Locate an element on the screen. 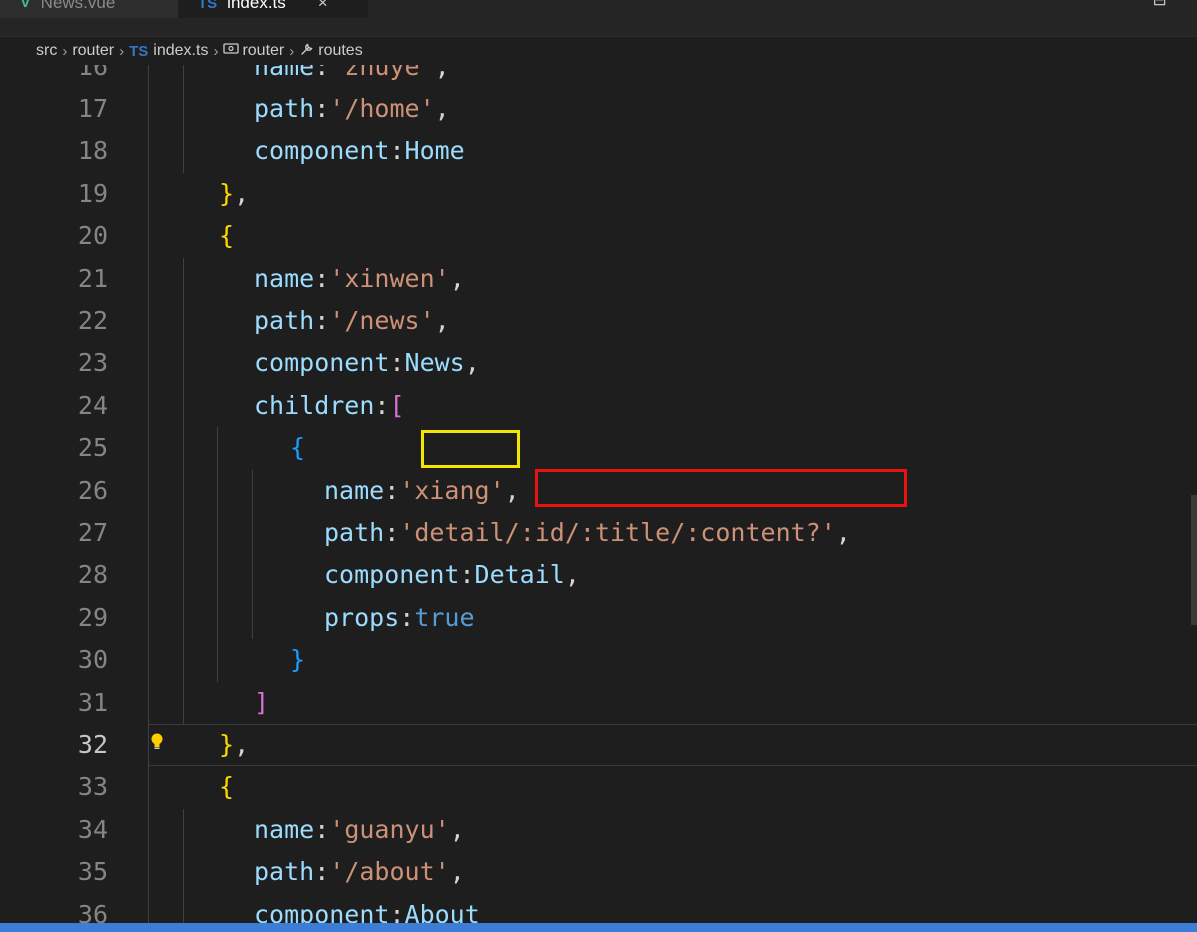 The image size is (1197, 932). tab-news-vue: V News.vue is located at coordinates (89, 9).